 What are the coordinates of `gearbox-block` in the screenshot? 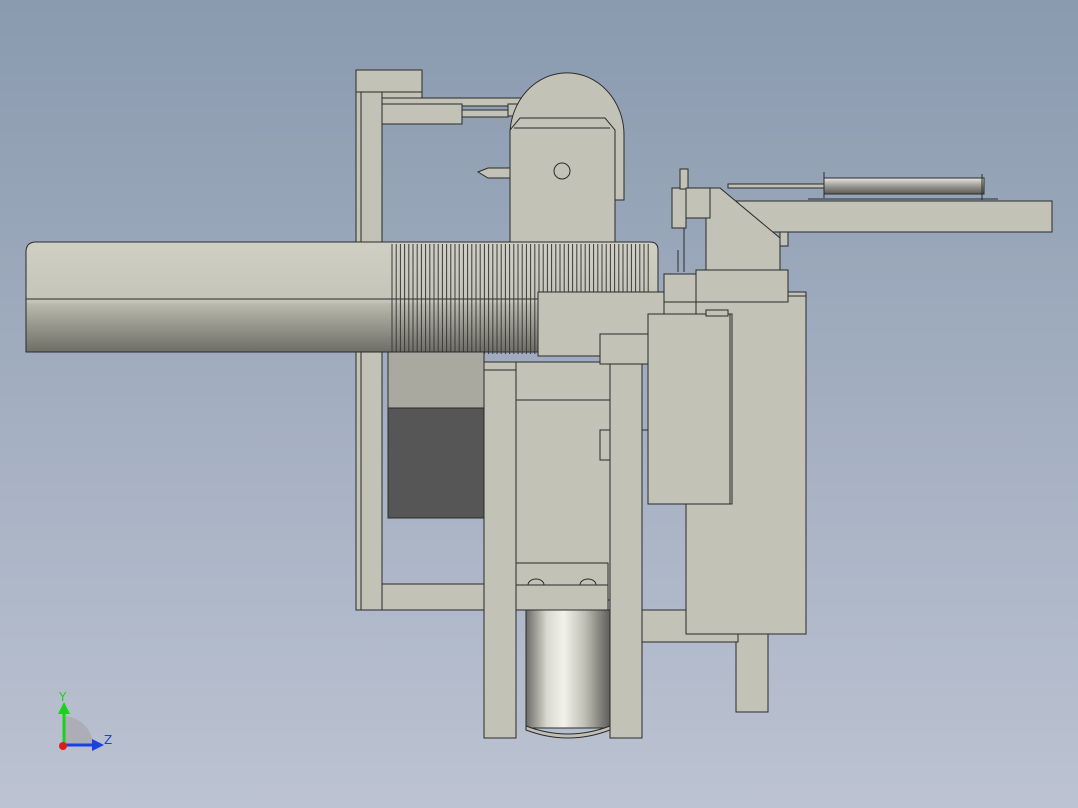 It's located at (436, 435).